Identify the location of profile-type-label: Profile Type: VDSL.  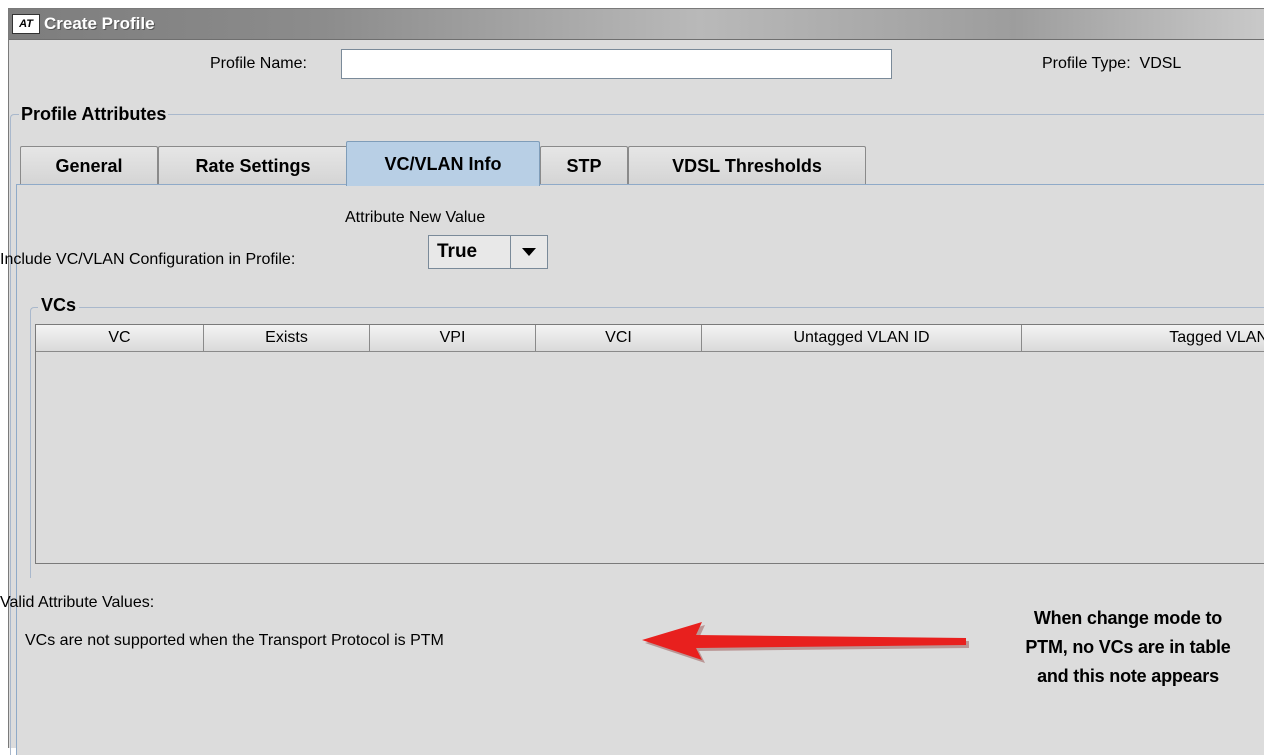
(1111, 64).